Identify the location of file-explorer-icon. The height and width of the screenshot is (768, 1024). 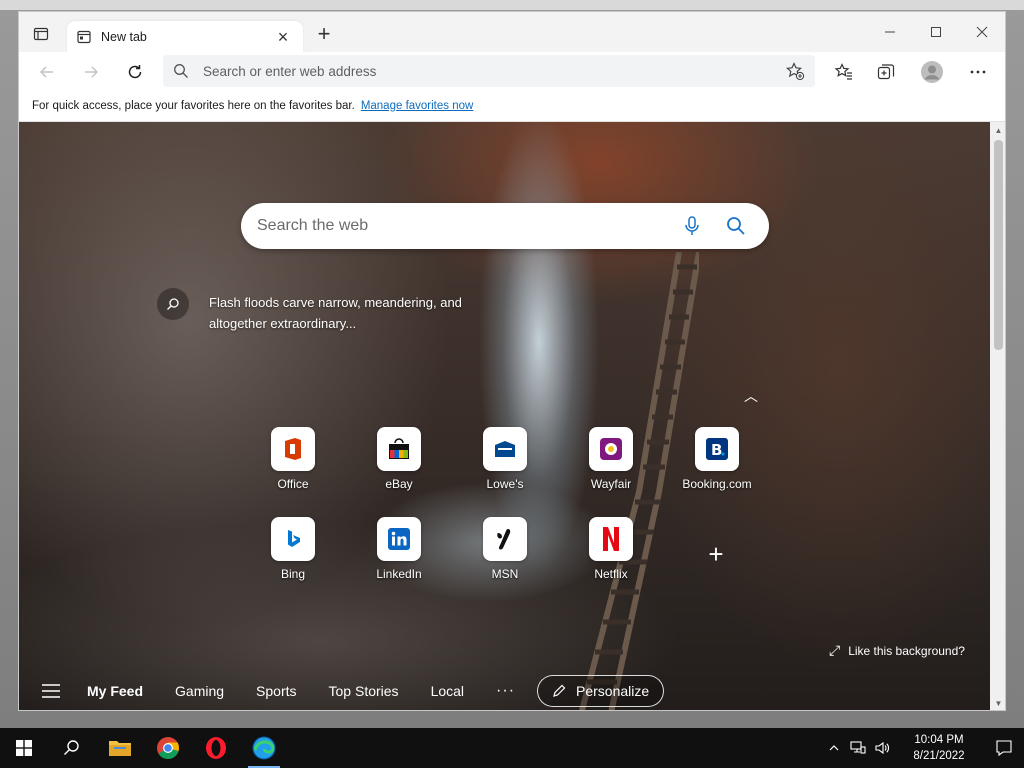
(120, 748).